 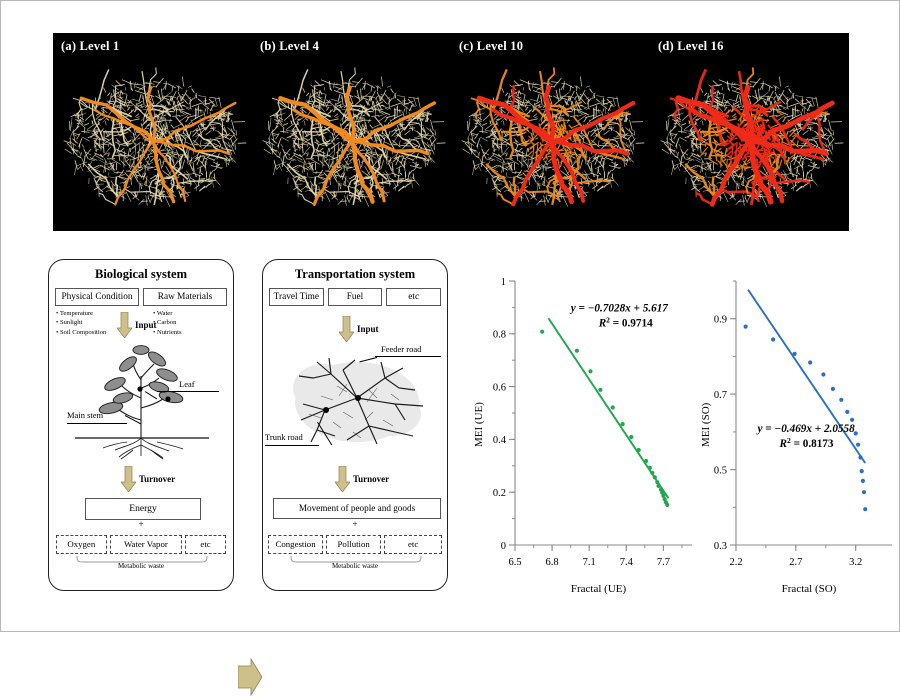 I want to click on plant-illustration, so click(x=142, y=402).